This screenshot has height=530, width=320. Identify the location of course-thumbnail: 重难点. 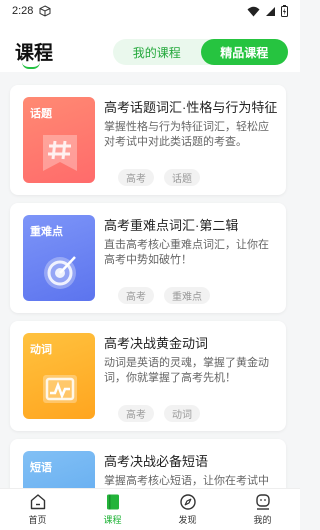
(59, 258).